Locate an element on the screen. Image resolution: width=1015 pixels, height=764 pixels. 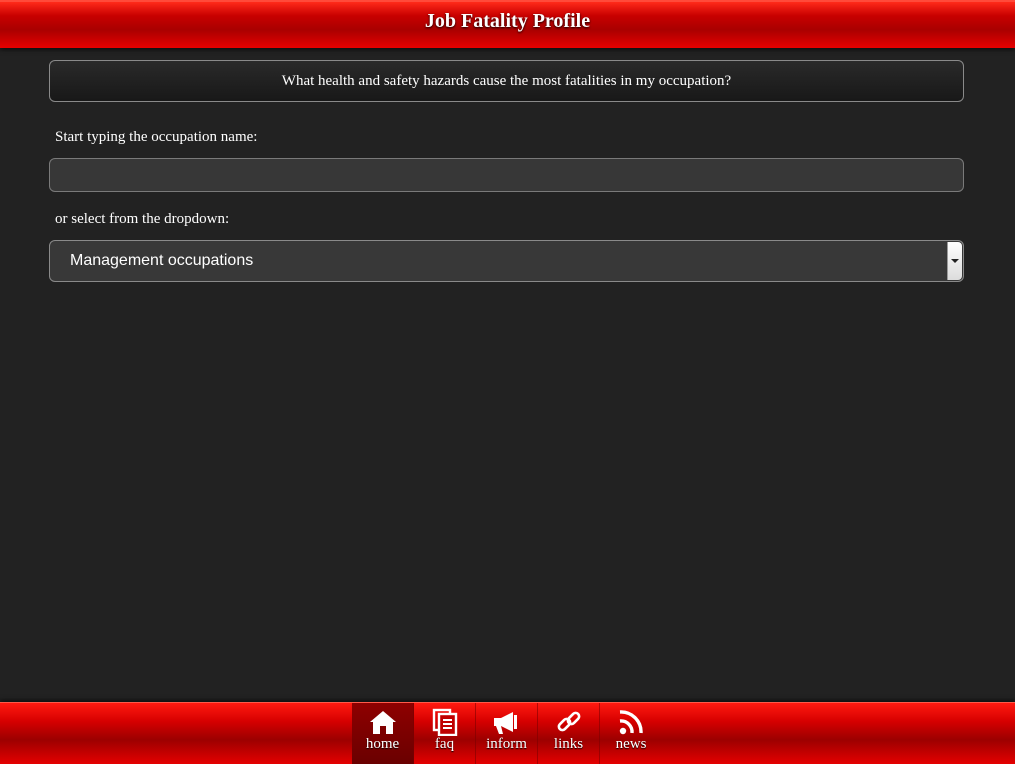
nav-item-faq: faq is located at coordinates (445, 733).